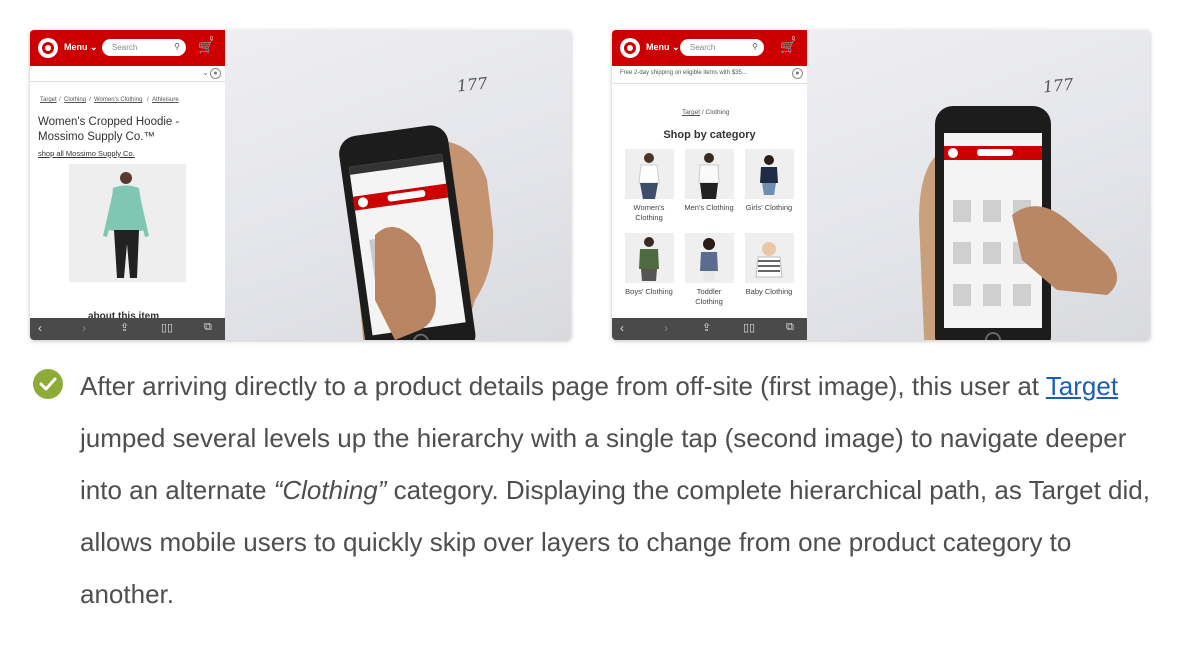 The image size is (1180, 650). I want to click on breadcrumb-link: Target, so click(691, 112).